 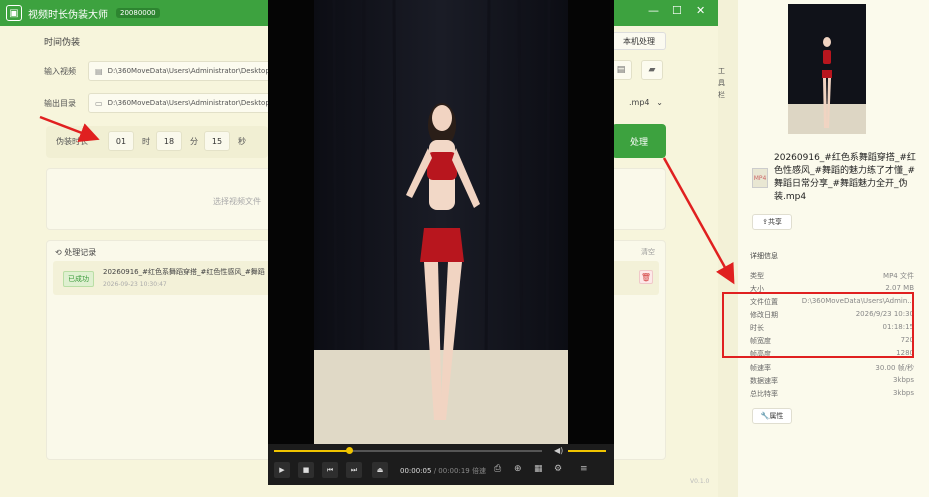 What do you see at coordinates (677, 10) in the screenshot?
I see `maximize-icon: ☐` at bounding box center [677, 10].